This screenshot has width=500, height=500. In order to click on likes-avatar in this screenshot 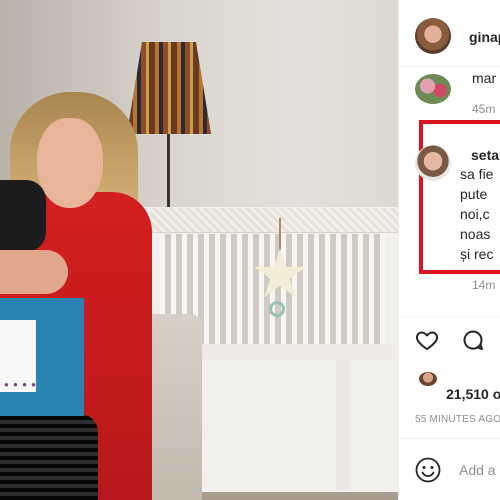, I will do `click(428, 379)`.